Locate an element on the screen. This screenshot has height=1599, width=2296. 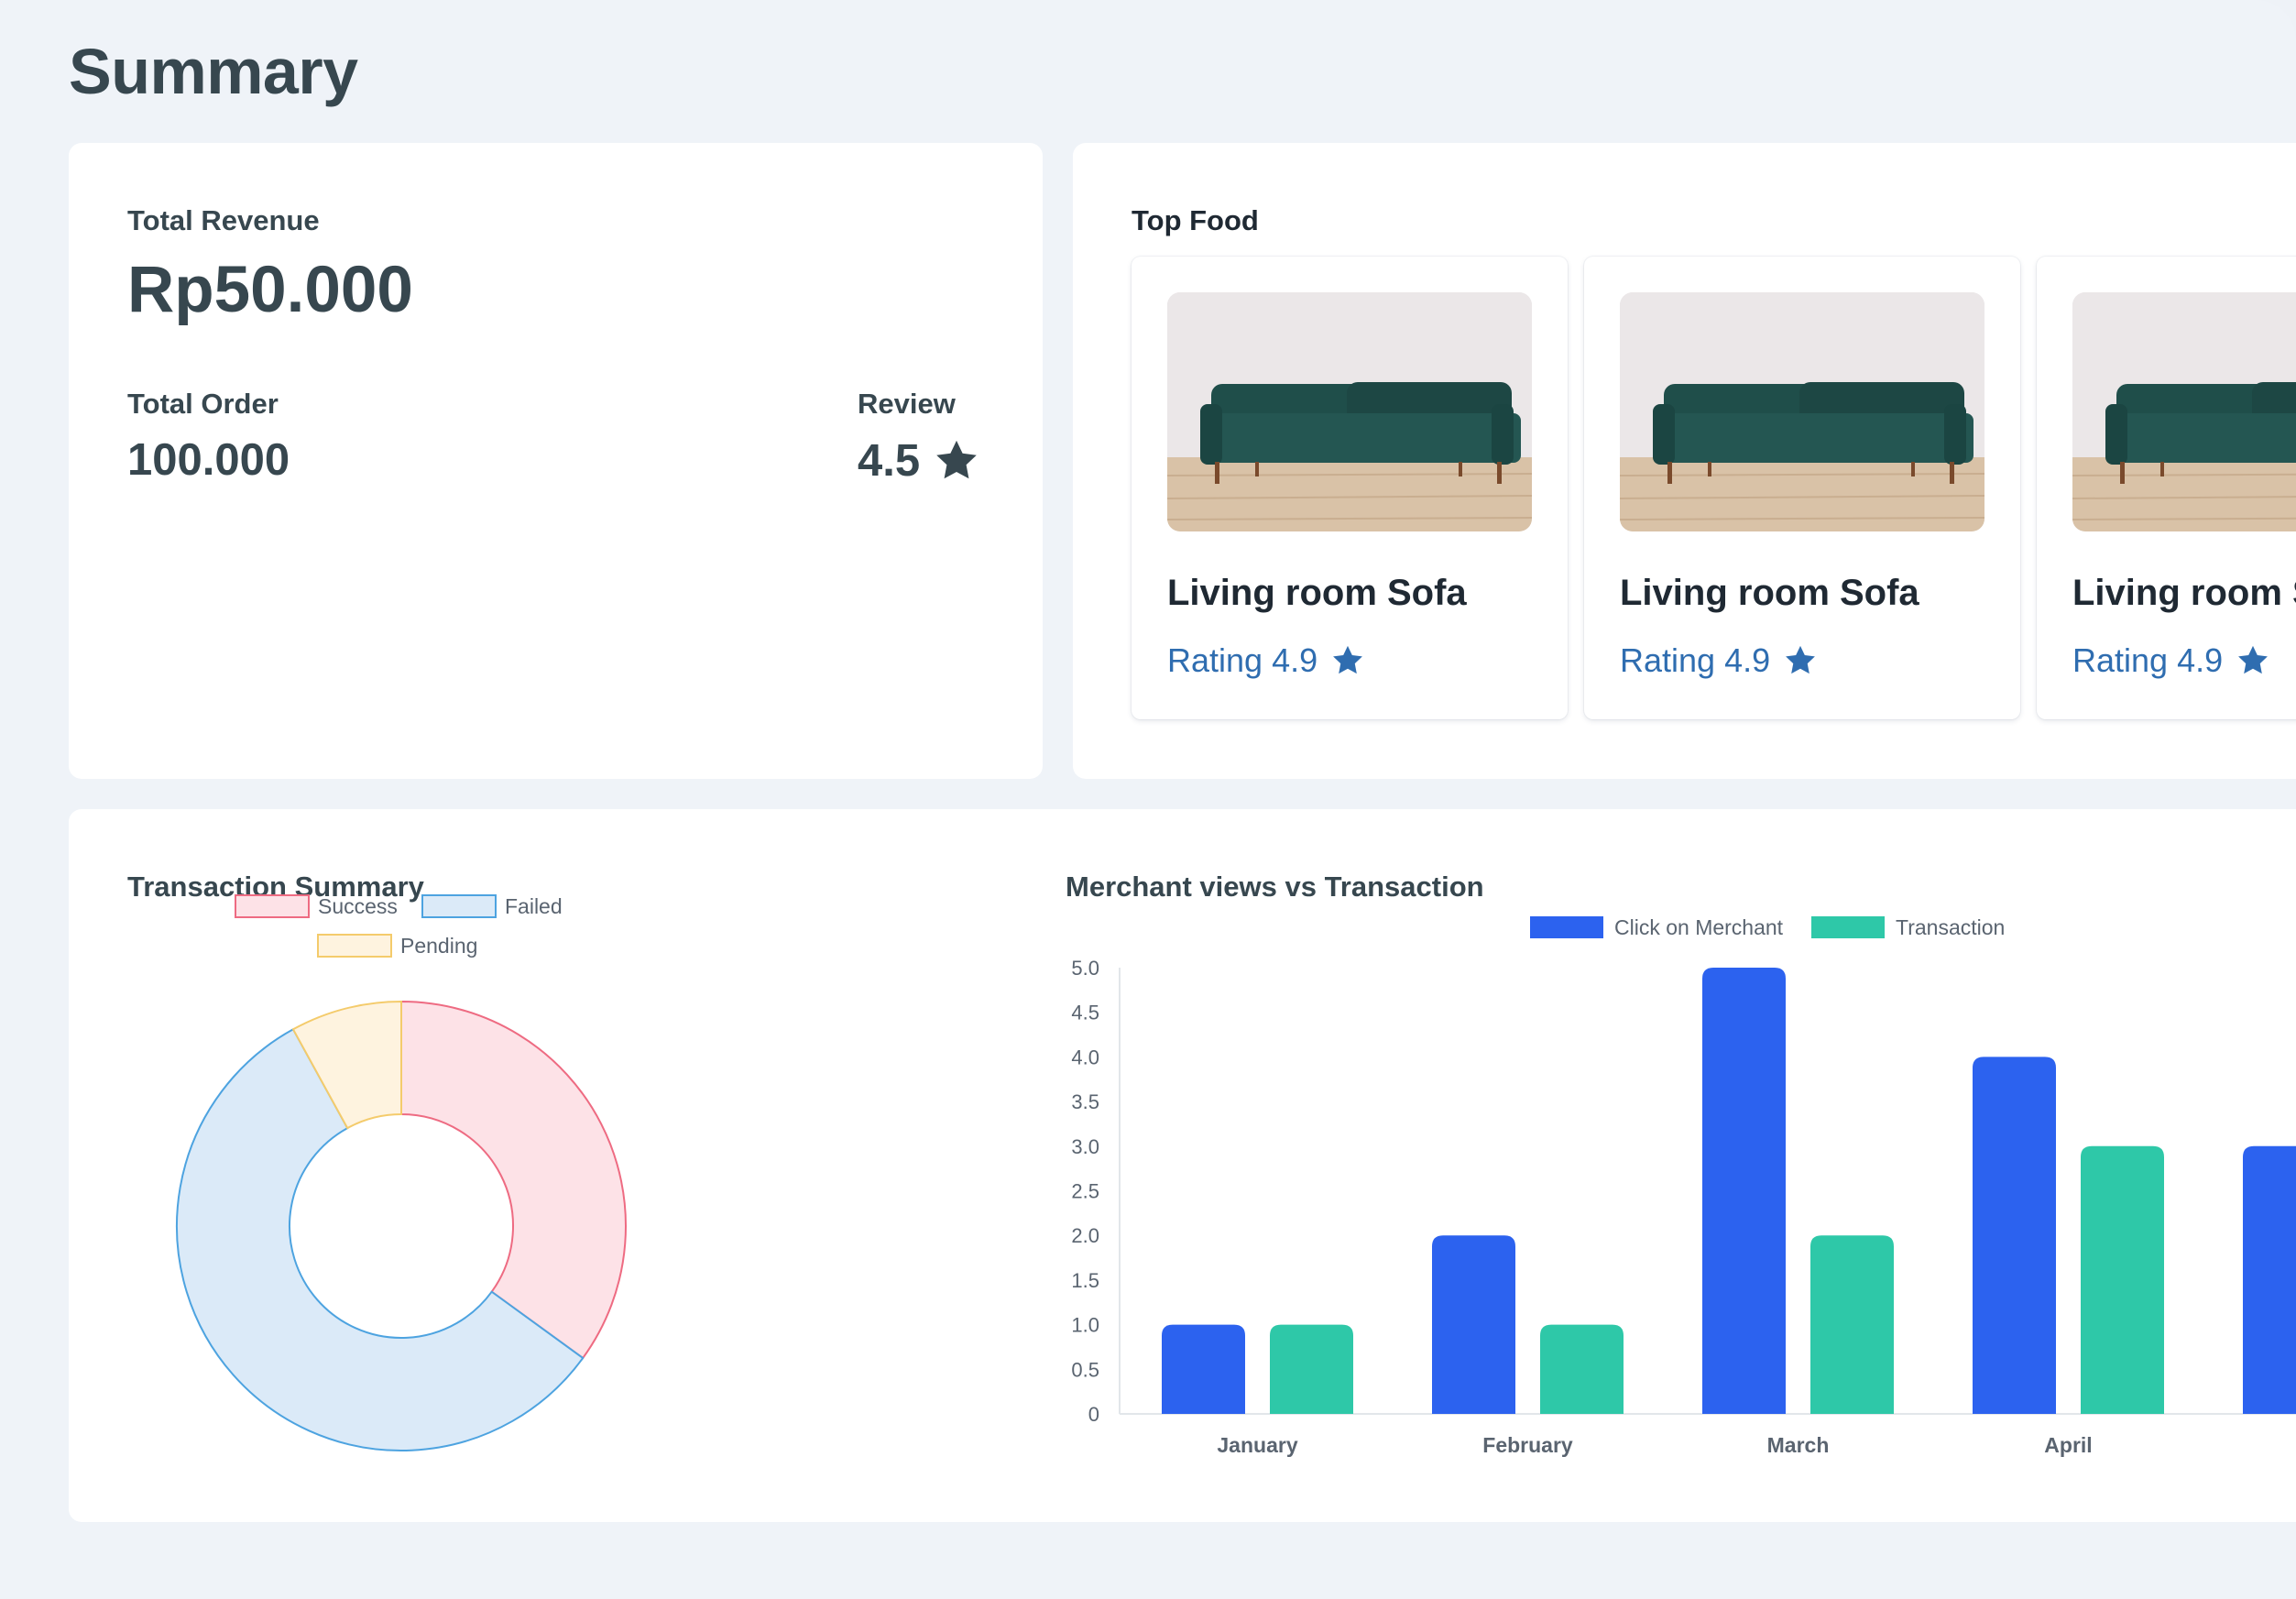
y-tick-label: 2.5 is located at coordinates (1085, 1191).